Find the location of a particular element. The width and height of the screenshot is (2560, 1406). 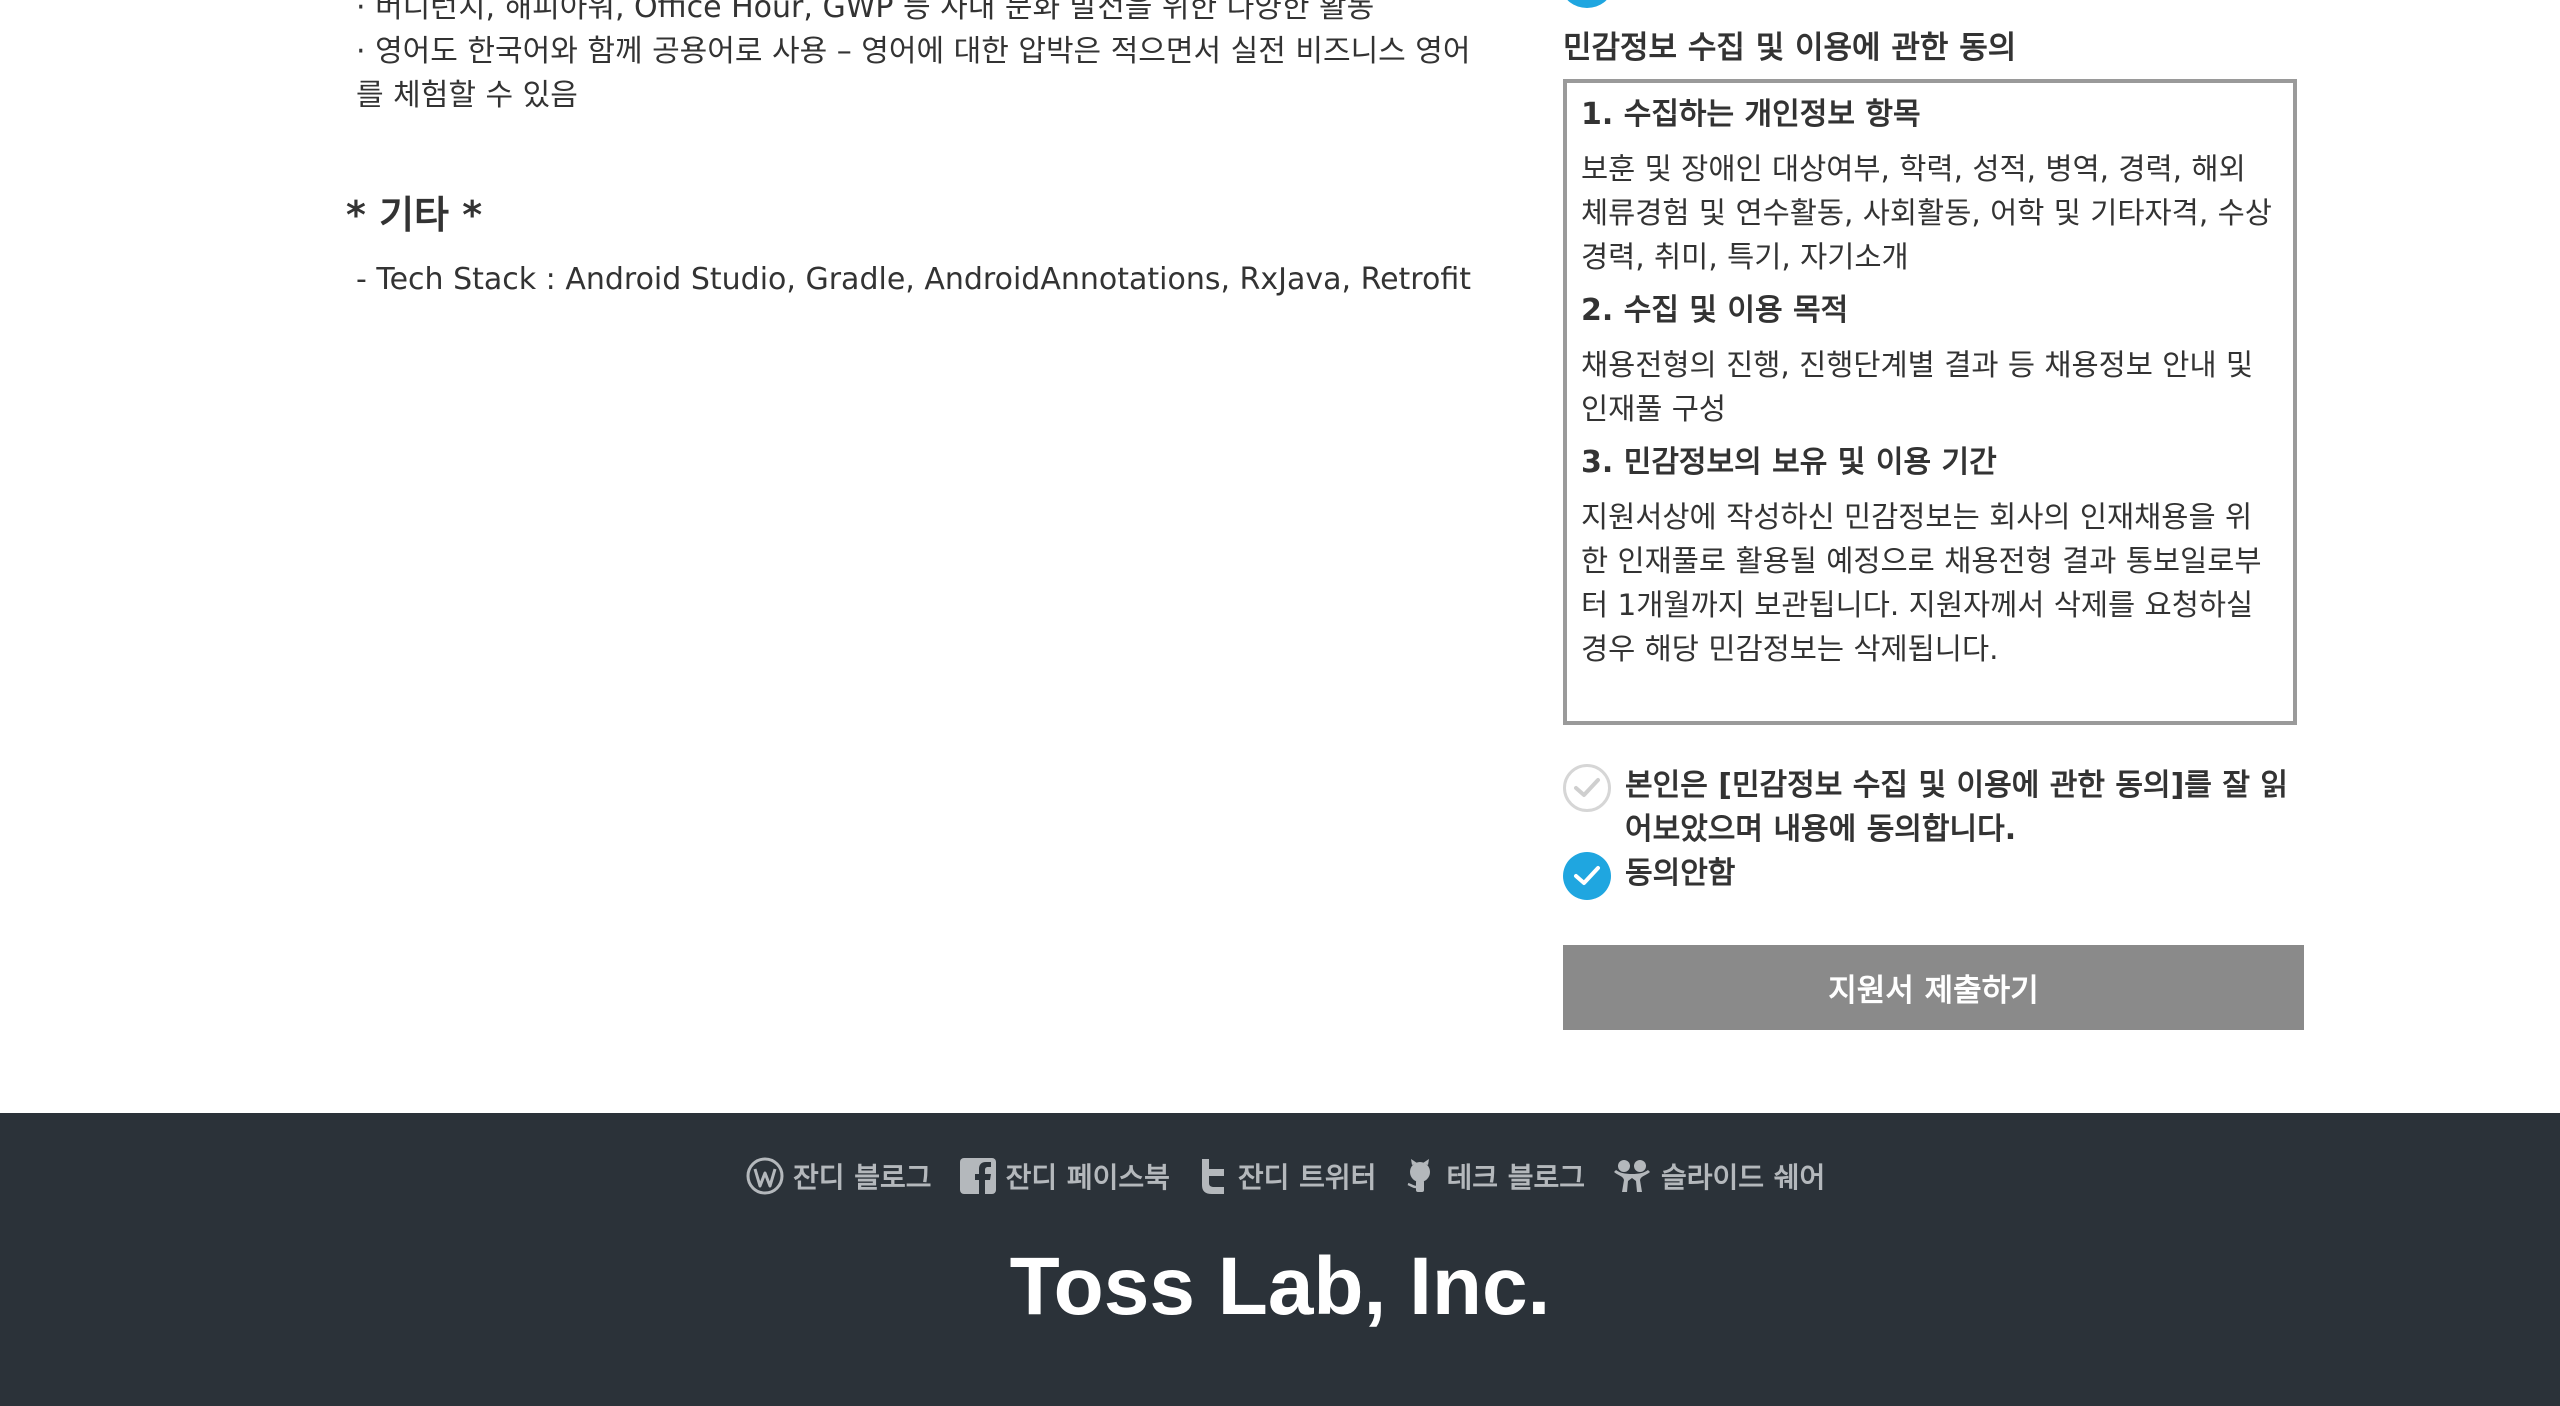

footer-link-twitter: 잔디 트위터 is located at coordinates (1286, 1176).